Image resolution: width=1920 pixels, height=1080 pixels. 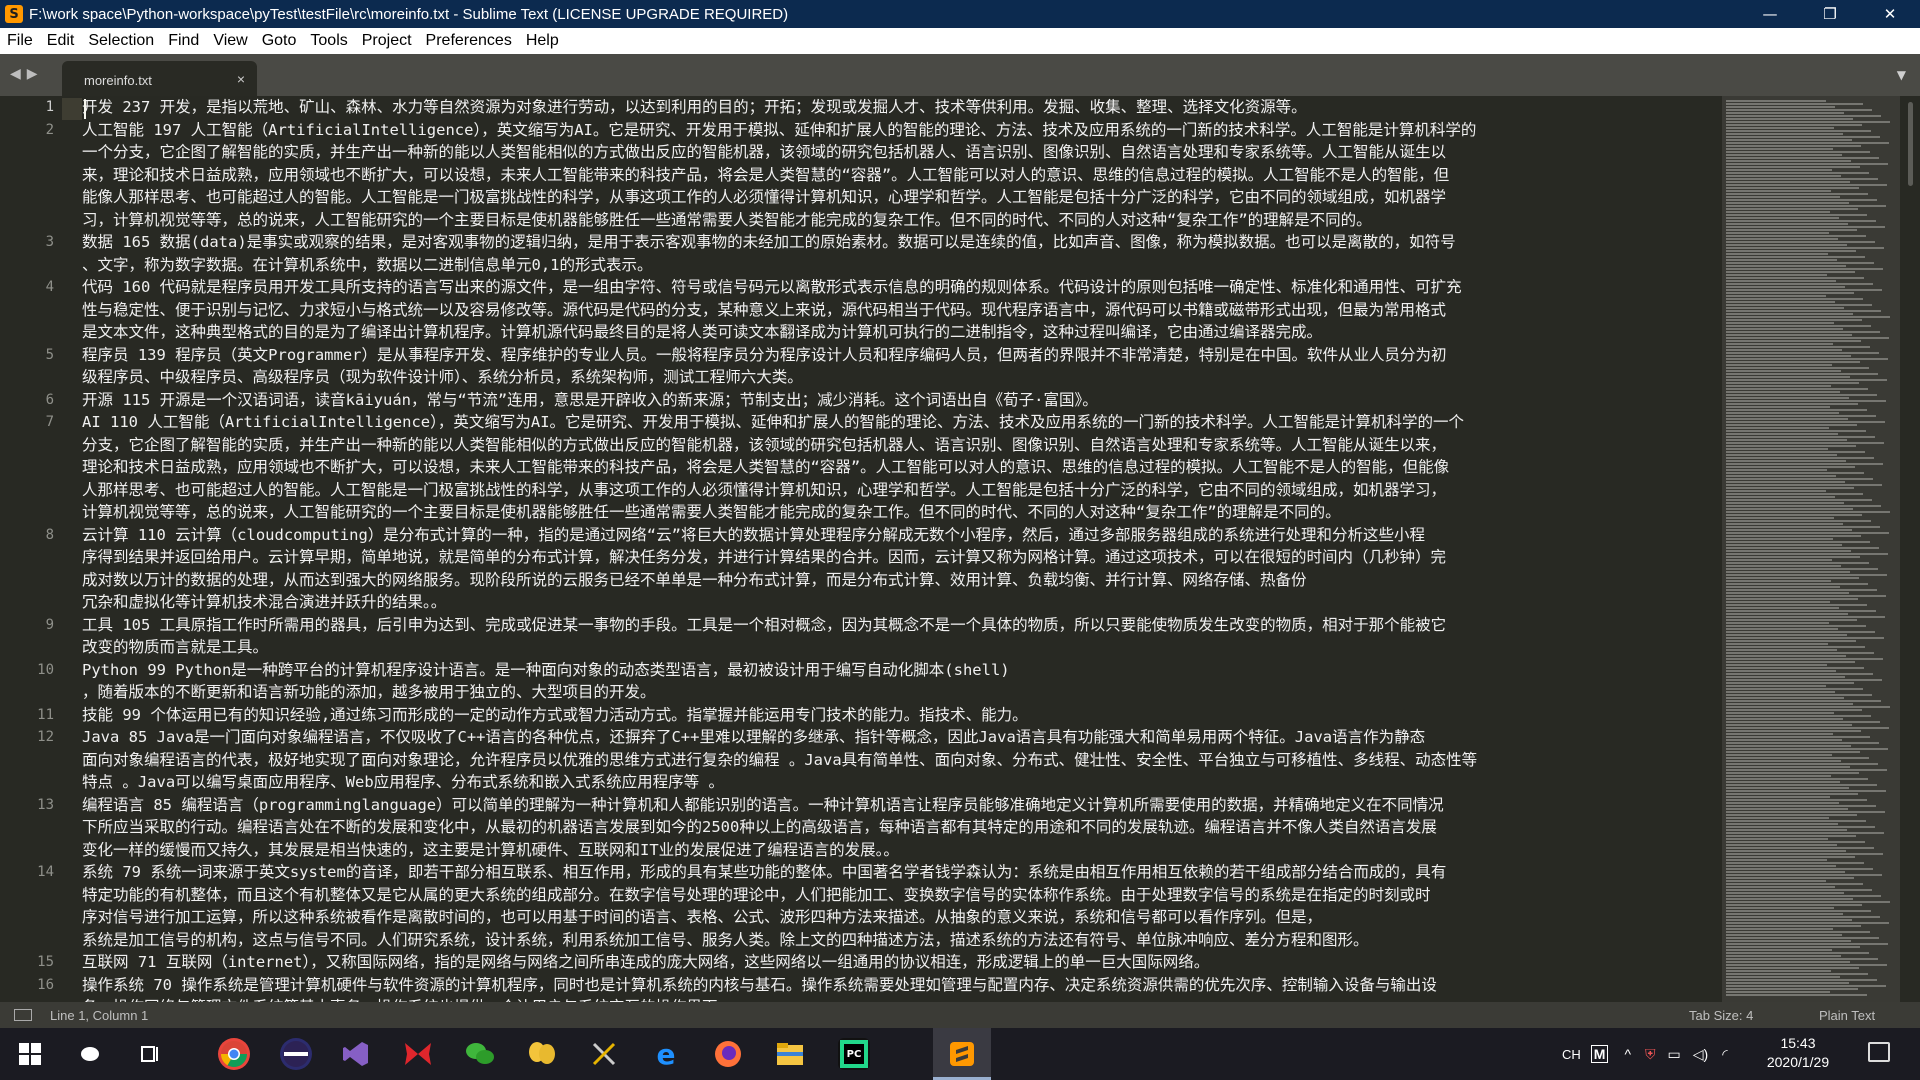 What do you see at coordinates (159, 78) in the screenshot?
I see `tab-moreinfo: moreinfo.txt ×` at bounding box center [159, 78].